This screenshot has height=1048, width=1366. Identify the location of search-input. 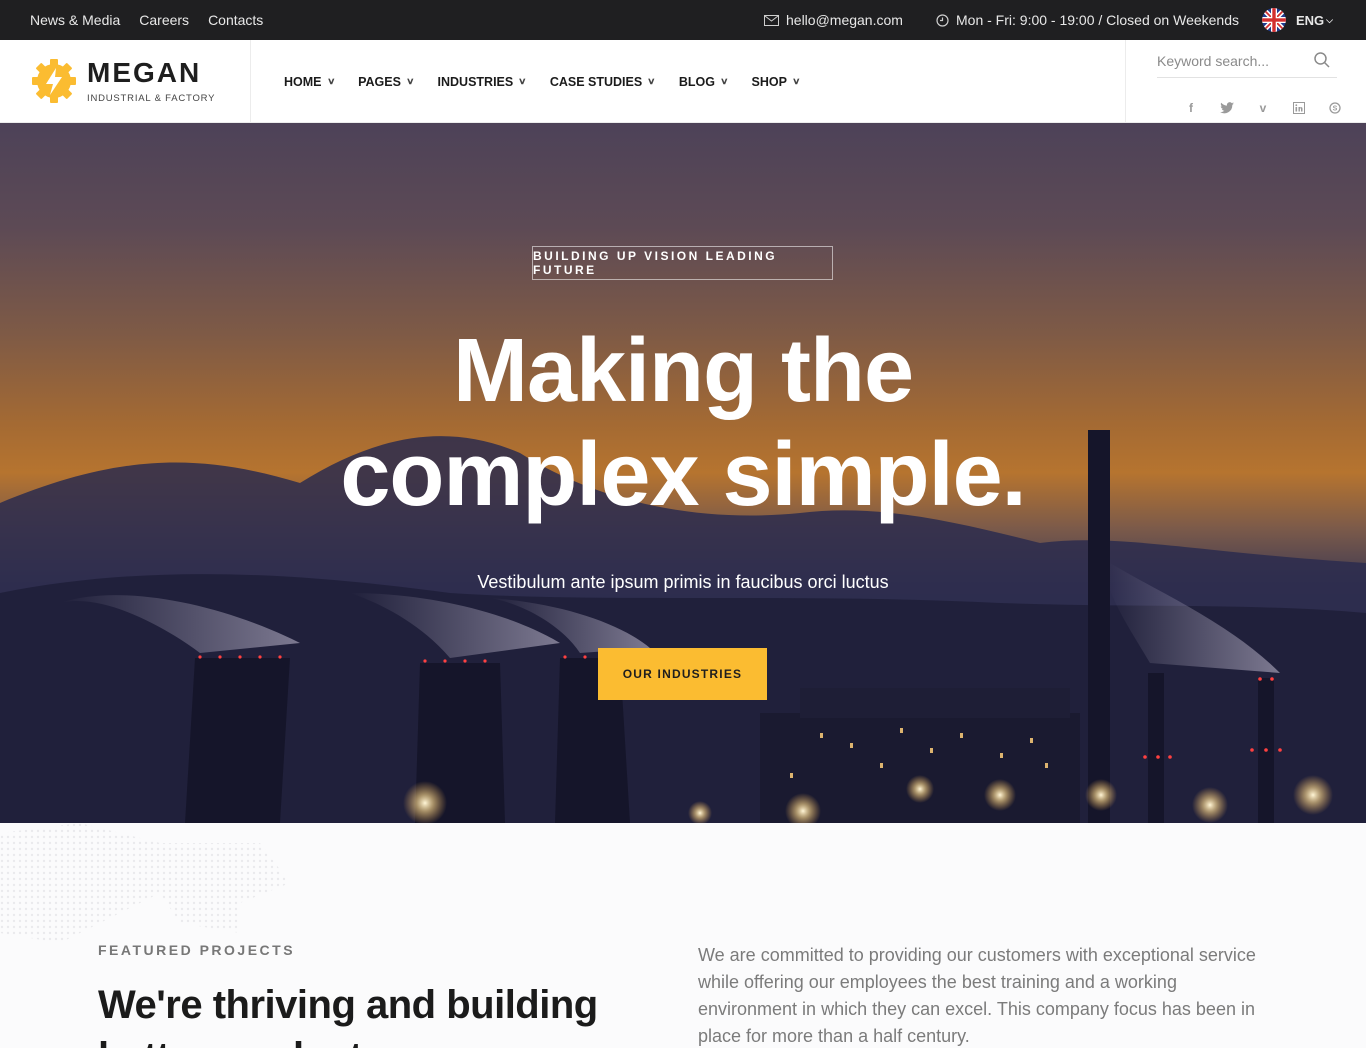
(1232, 61).